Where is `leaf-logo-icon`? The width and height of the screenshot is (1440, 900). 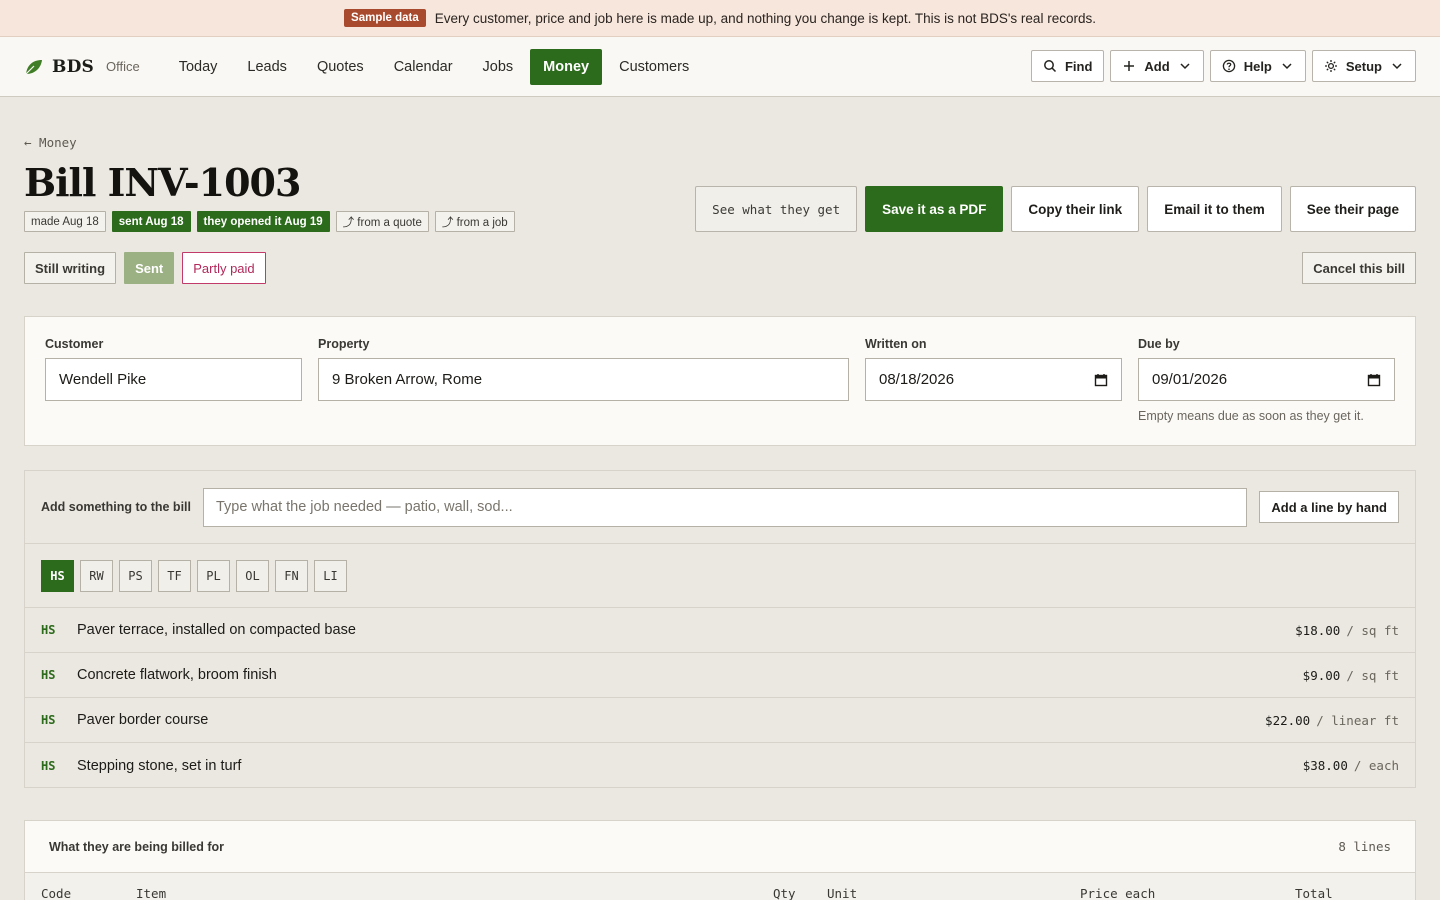
leaf-logo-icon is located at coordinates (33, 66).